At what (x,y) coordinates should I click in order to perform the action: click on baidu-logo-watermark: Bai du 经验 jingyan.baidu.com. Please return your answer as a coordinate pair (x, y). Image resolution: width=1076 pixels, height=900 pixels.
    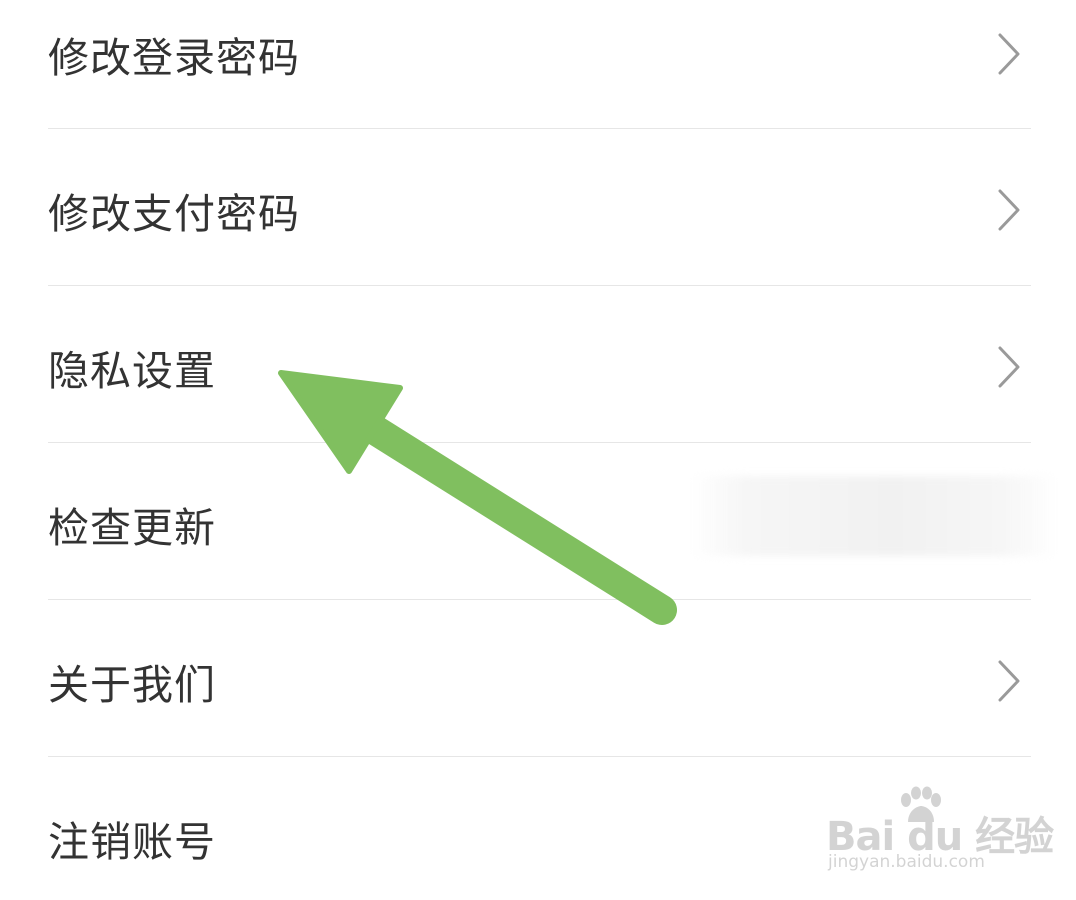
    Looking at the image, I should click on (938, 833).